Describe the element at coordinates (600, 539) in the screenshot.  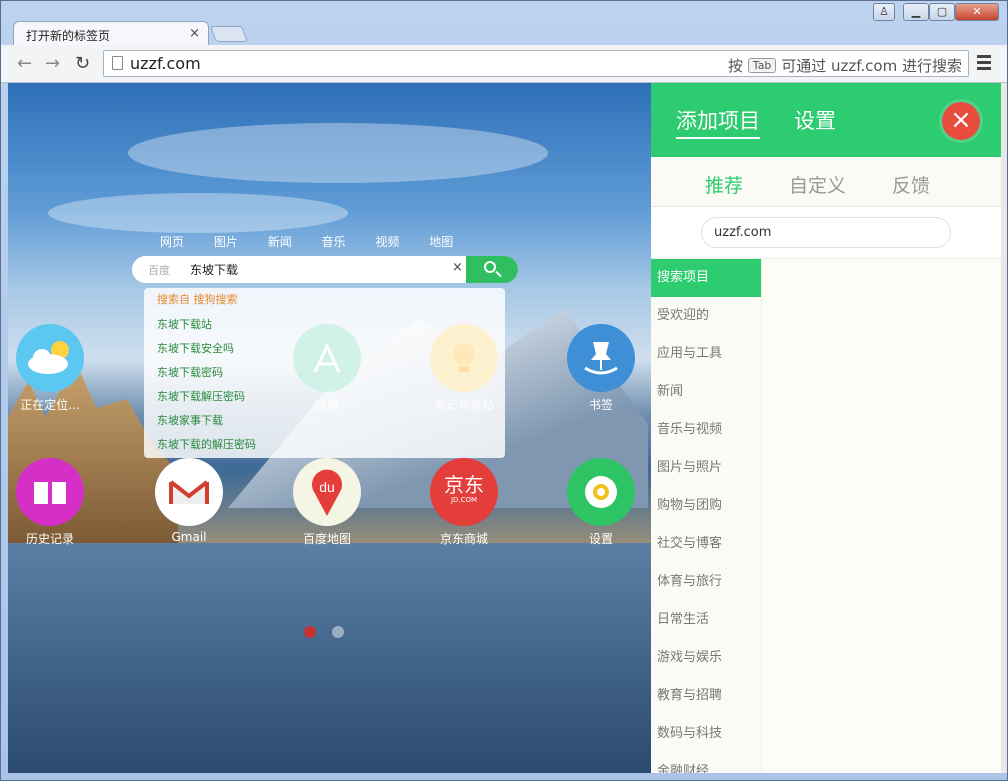
I see `tile-label: 设置` at that location.